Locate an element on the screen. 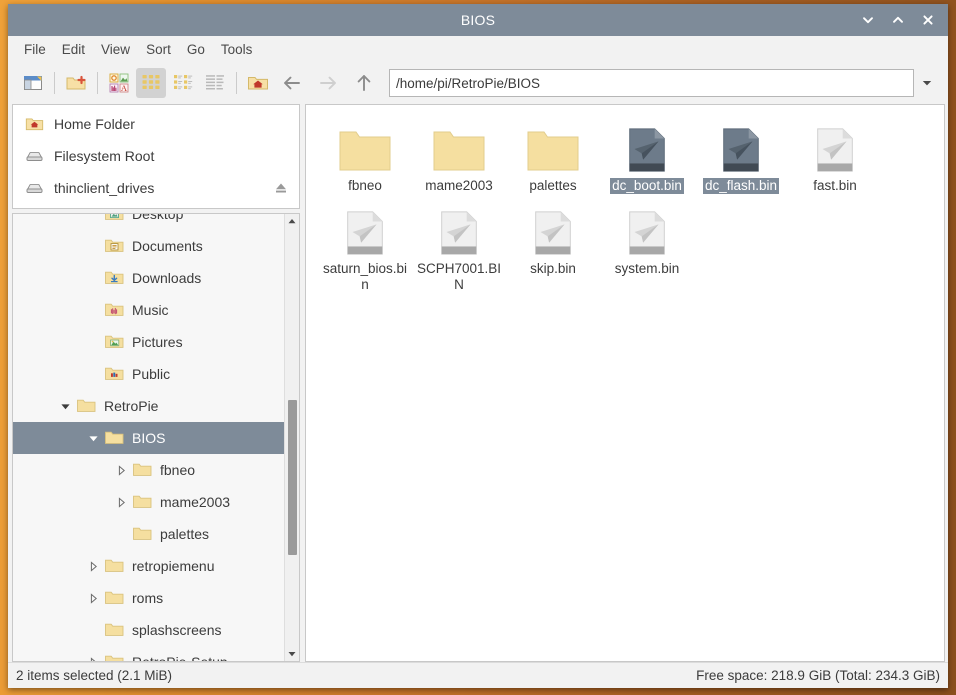  tree-scrollbar-thumb is located at coordinates (292, 477).